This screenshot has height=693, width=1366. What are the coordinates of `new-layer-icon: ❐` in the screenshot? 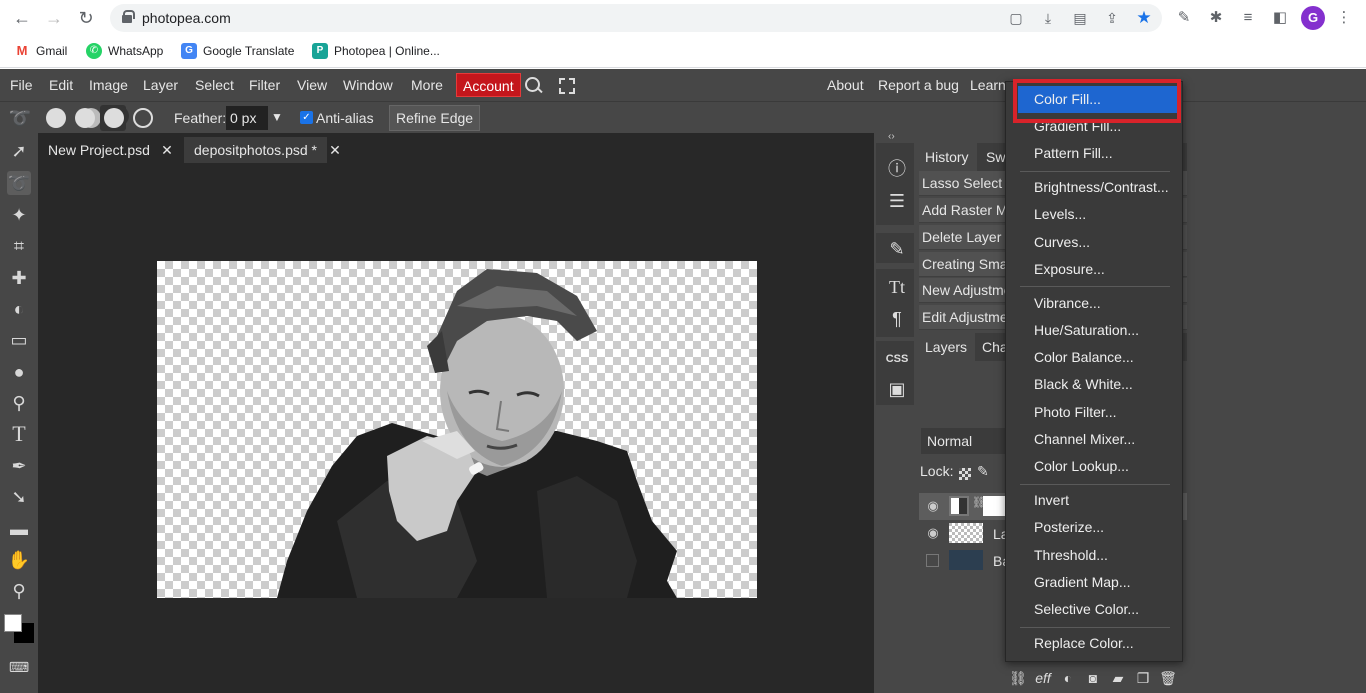 It's located at (1143, 678).